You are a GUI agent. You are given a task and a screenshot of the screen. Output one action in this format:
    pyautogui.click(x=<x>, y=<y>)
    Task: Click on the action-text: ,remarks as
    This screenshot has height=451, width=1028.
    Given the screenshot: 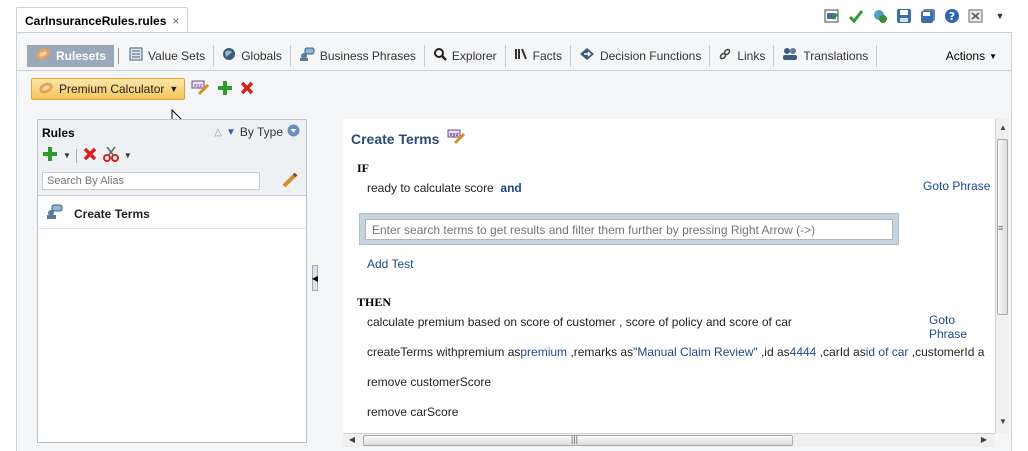 What is the action you would take?
    pyautogui.click(x=600, y=352)
    